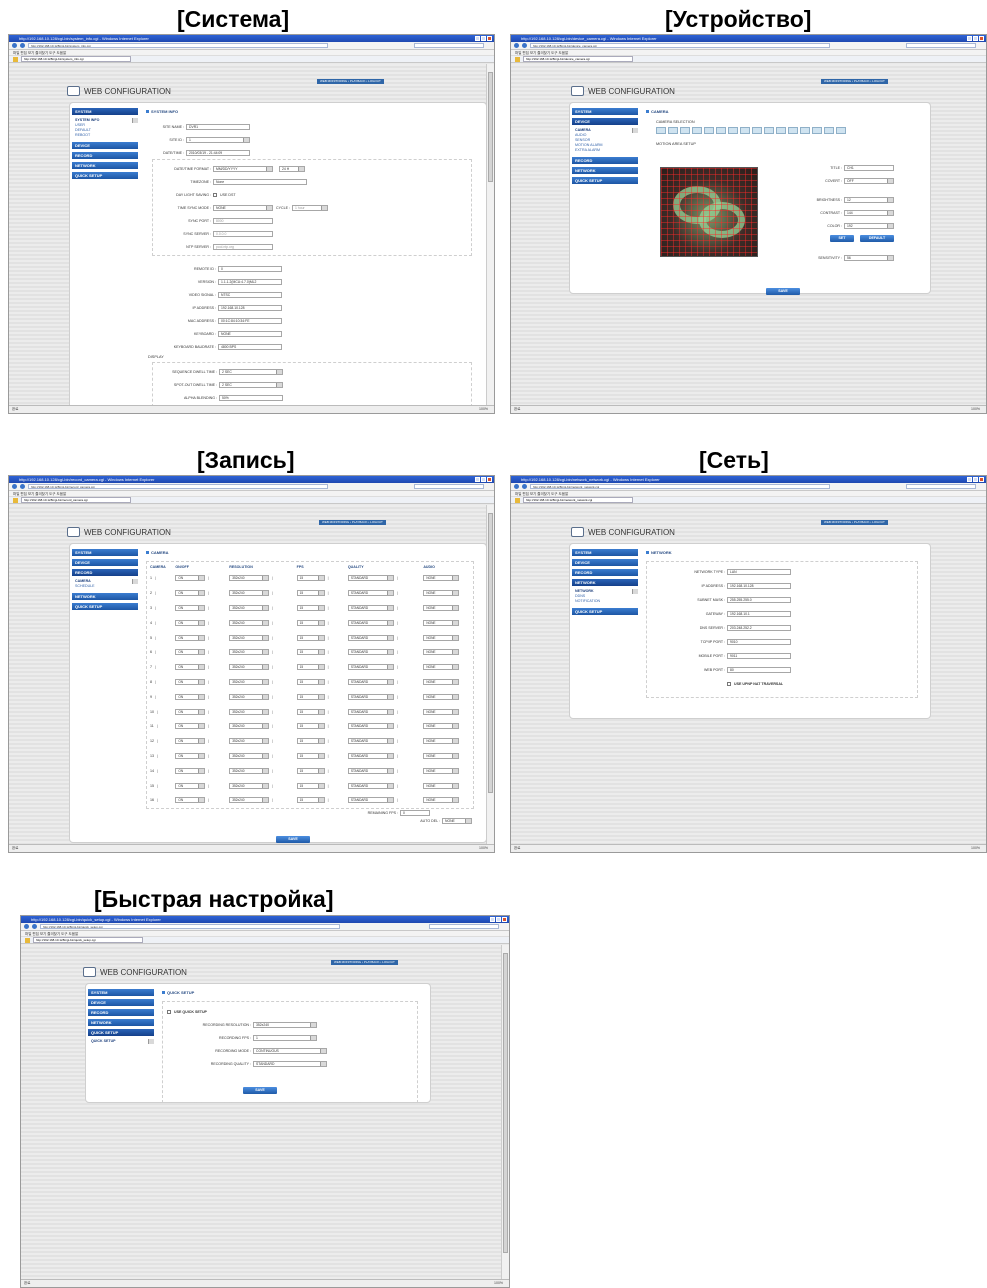  I want to click on camera-5-button, so click(709, 130).